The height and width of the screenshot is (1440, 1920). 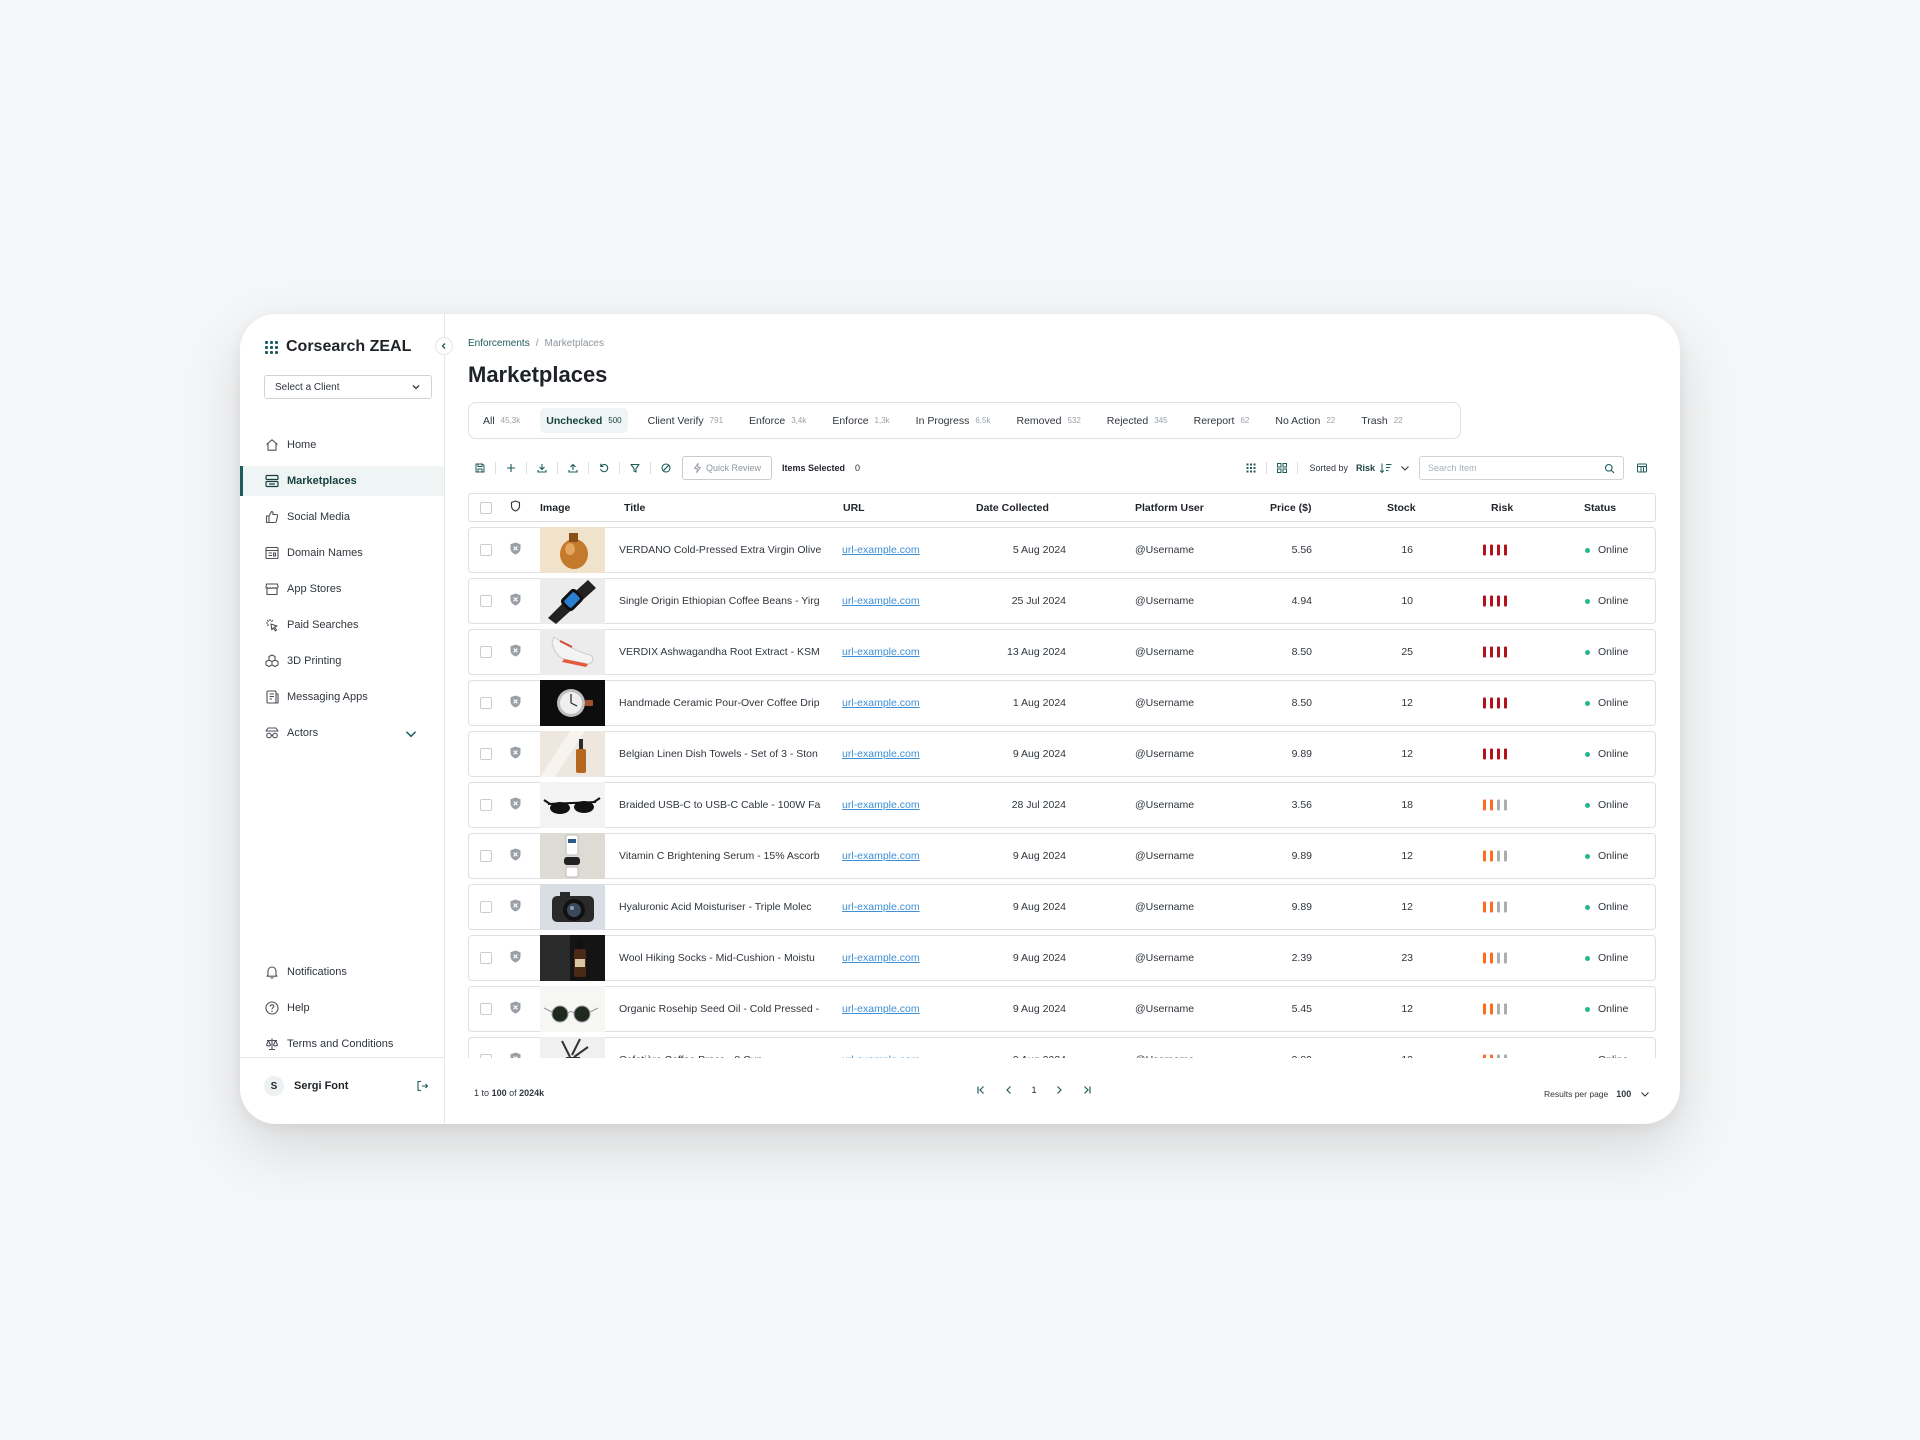 What do you see at coordinates (727, 468) in the screenshot?
I see `quick-review-button: Quick Review` at bounding box center [727, 468].